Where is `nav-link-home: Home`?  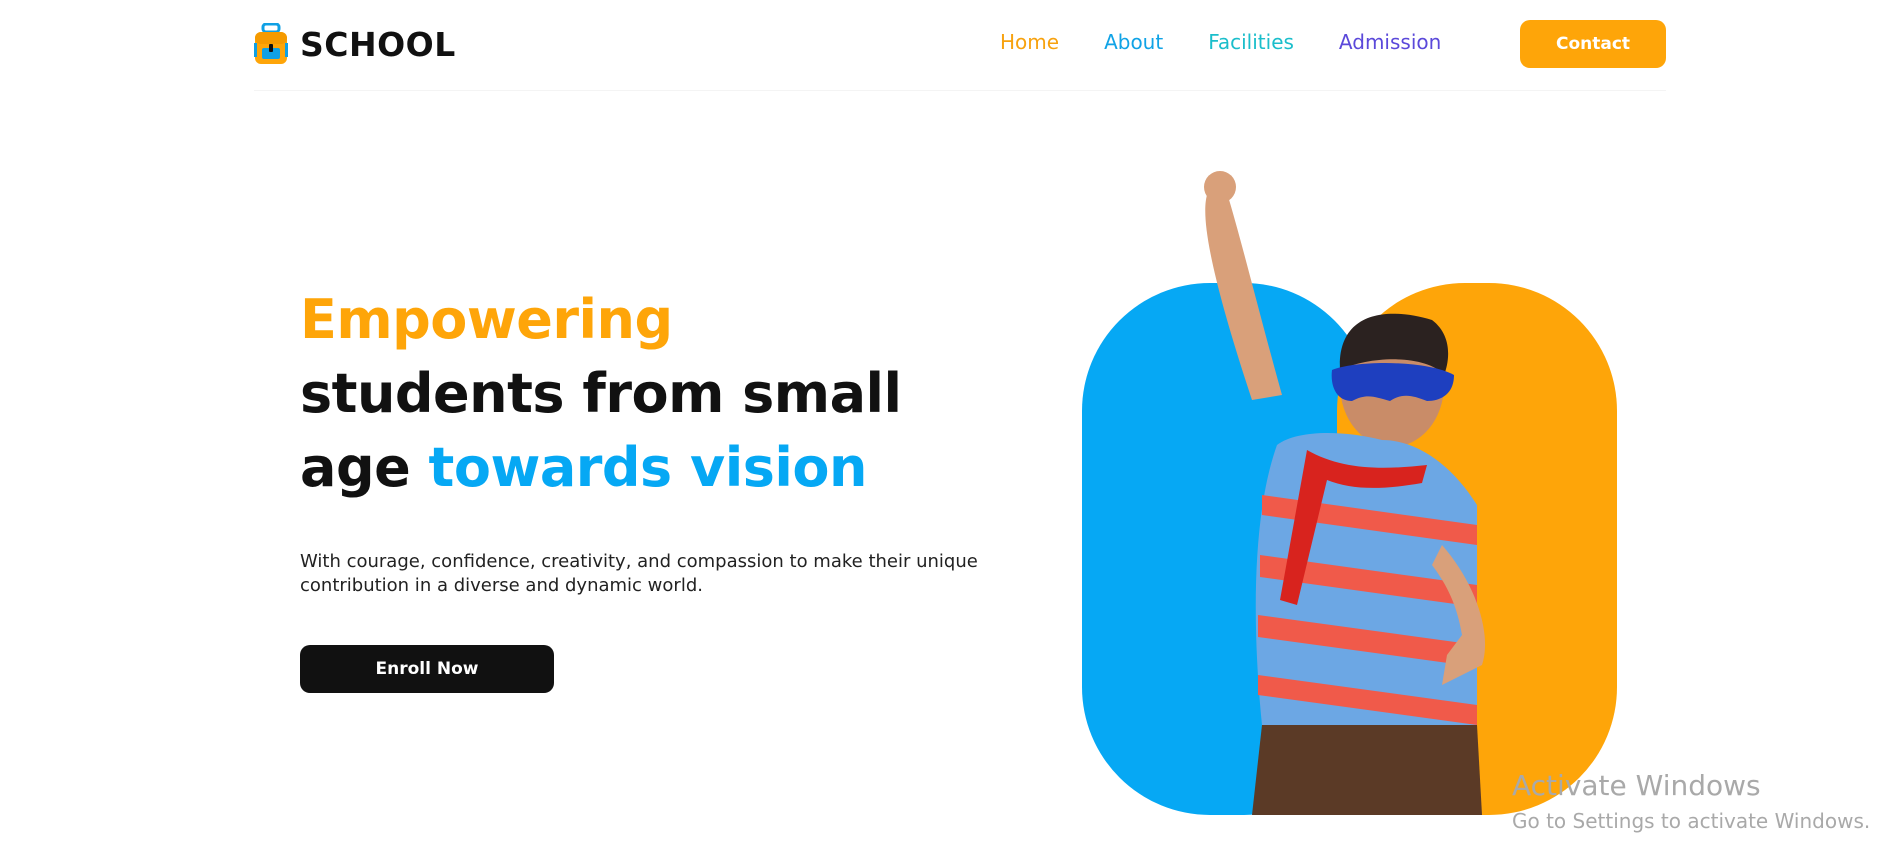
nav-link-home: Home is located at coordinates (1029, 42).